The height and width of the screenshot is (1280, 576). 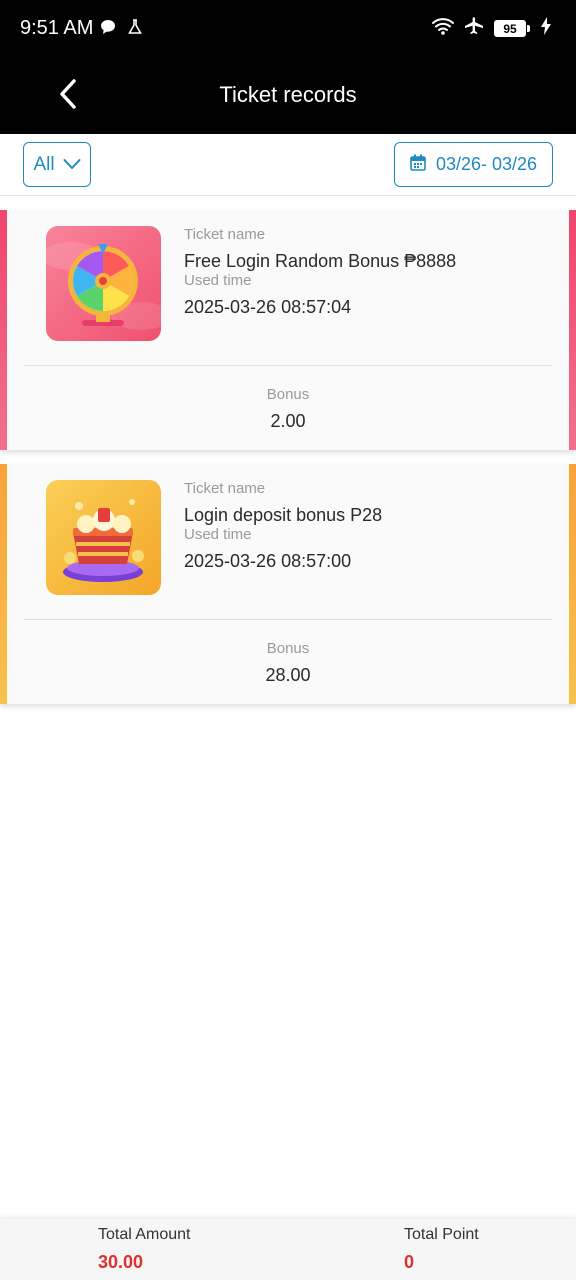 I want to click on charging-icon, so click(x=546, y=28).